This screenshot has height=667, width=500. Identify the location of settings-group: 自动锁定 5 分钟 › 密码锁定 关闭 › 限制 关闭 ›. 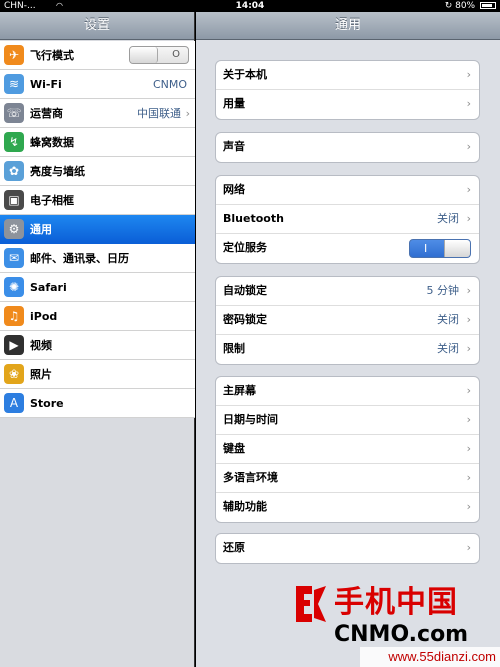
(347, 320).